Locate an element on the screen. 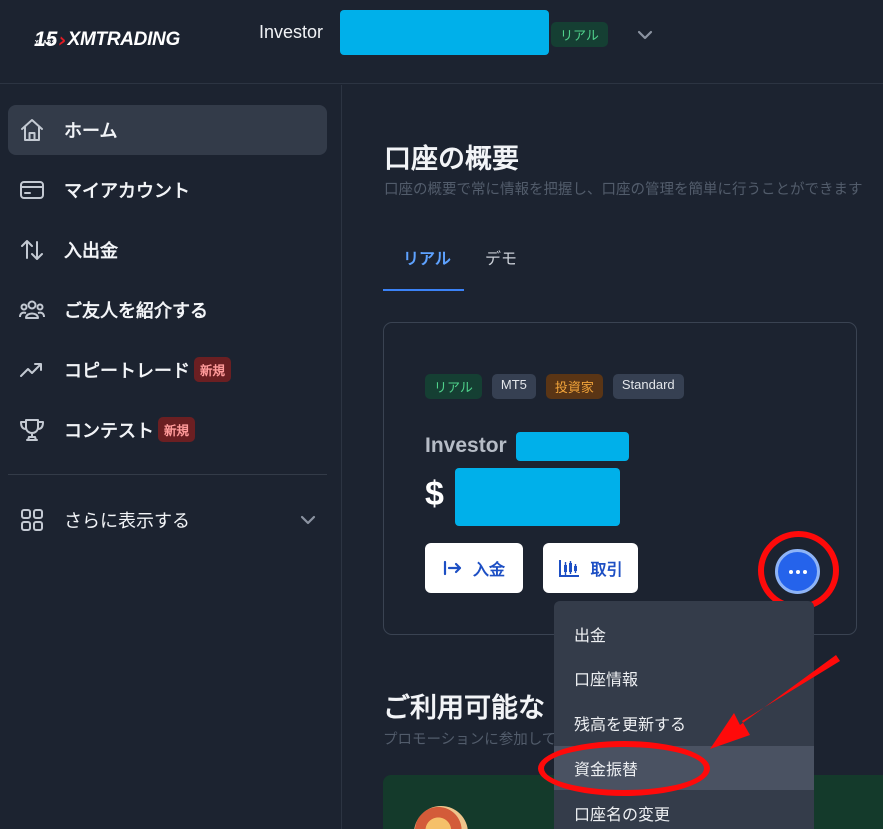 Image resolution: width=883 pixels, height=829 pixels. deposit-button-label: 入金 is located at coordinates (488, 569).